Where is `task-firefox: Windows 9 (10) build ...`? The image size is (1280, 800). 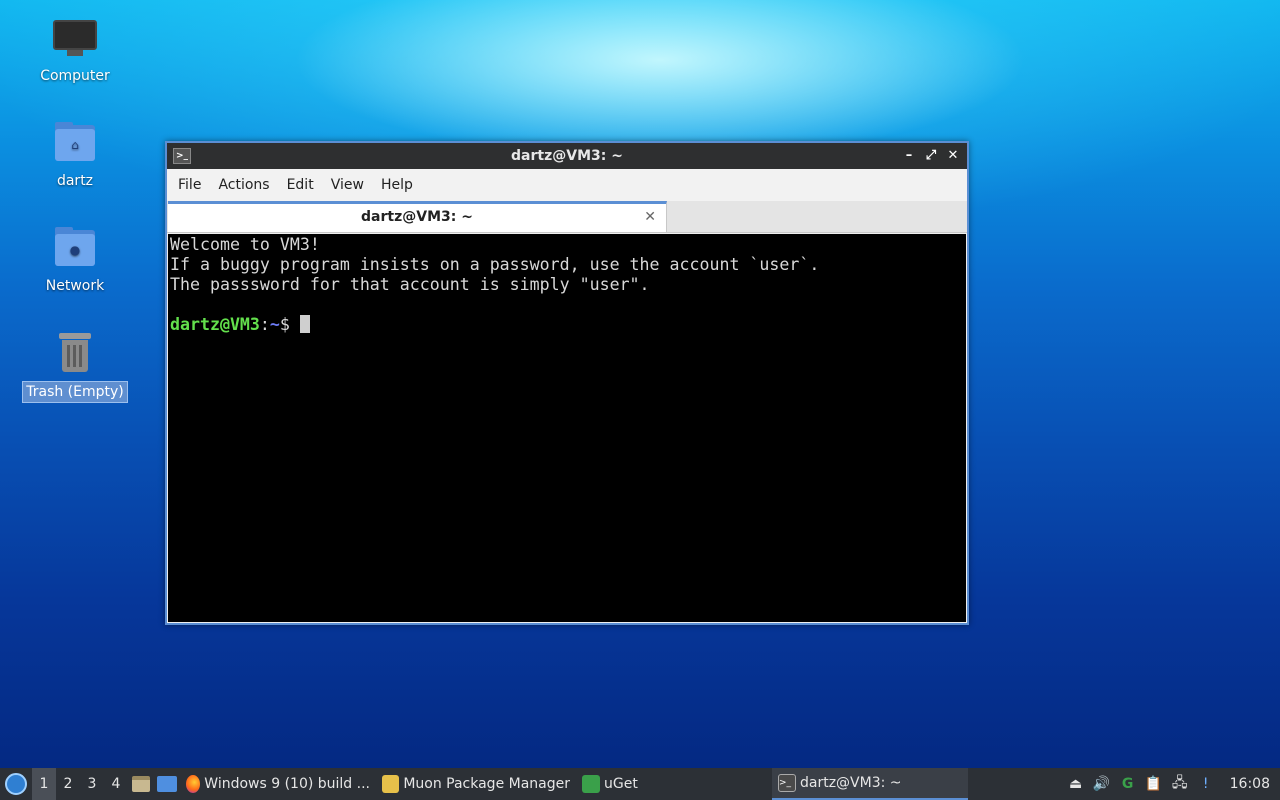 task-firefox: Windows 9 (10) build ... is located at coordinates (278, 784).